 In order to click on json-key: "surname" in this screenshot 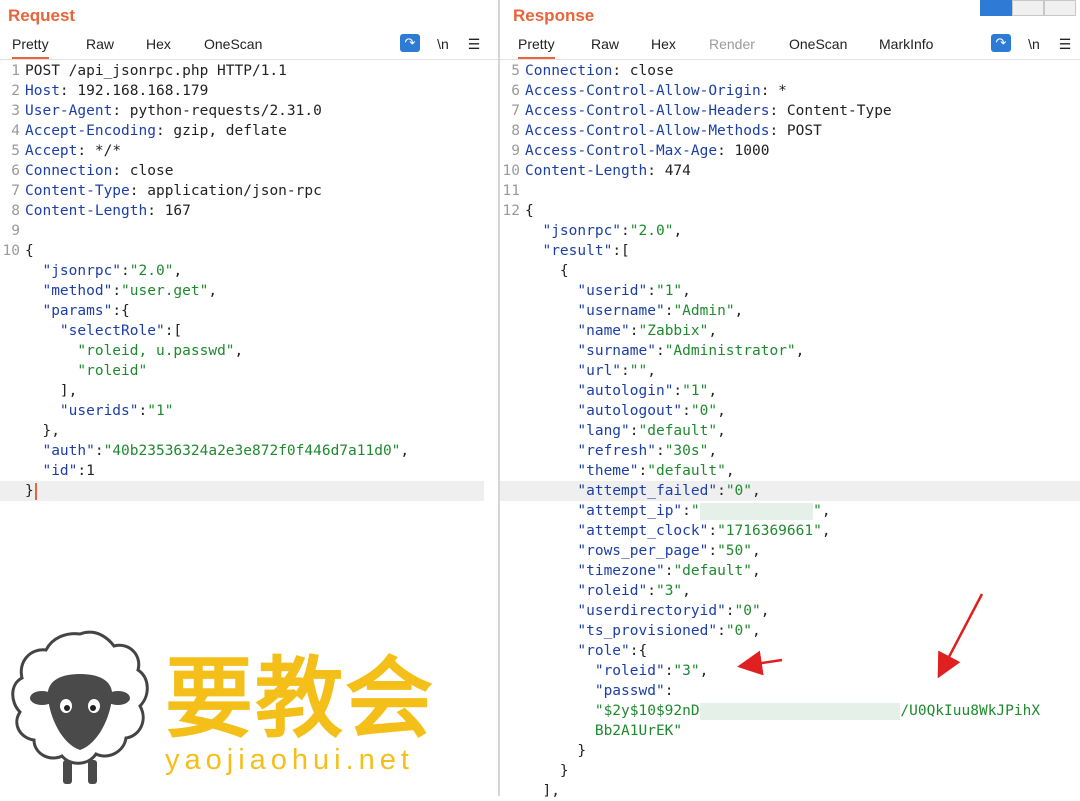, I will do `click(616, 351)`.